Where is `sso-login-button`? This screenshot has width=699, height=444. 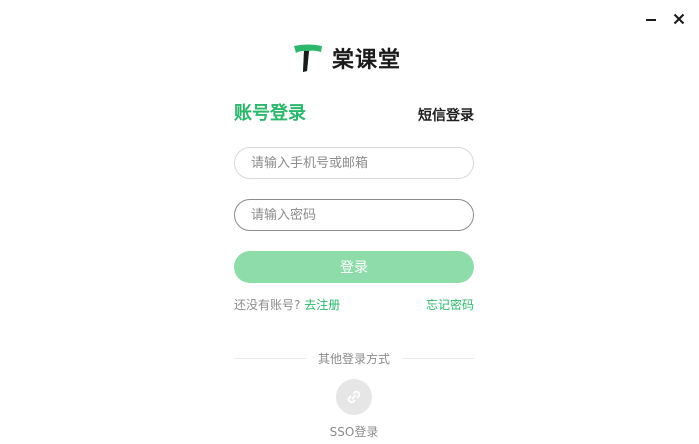
sso-login-button is located at coordinates (354, 397).